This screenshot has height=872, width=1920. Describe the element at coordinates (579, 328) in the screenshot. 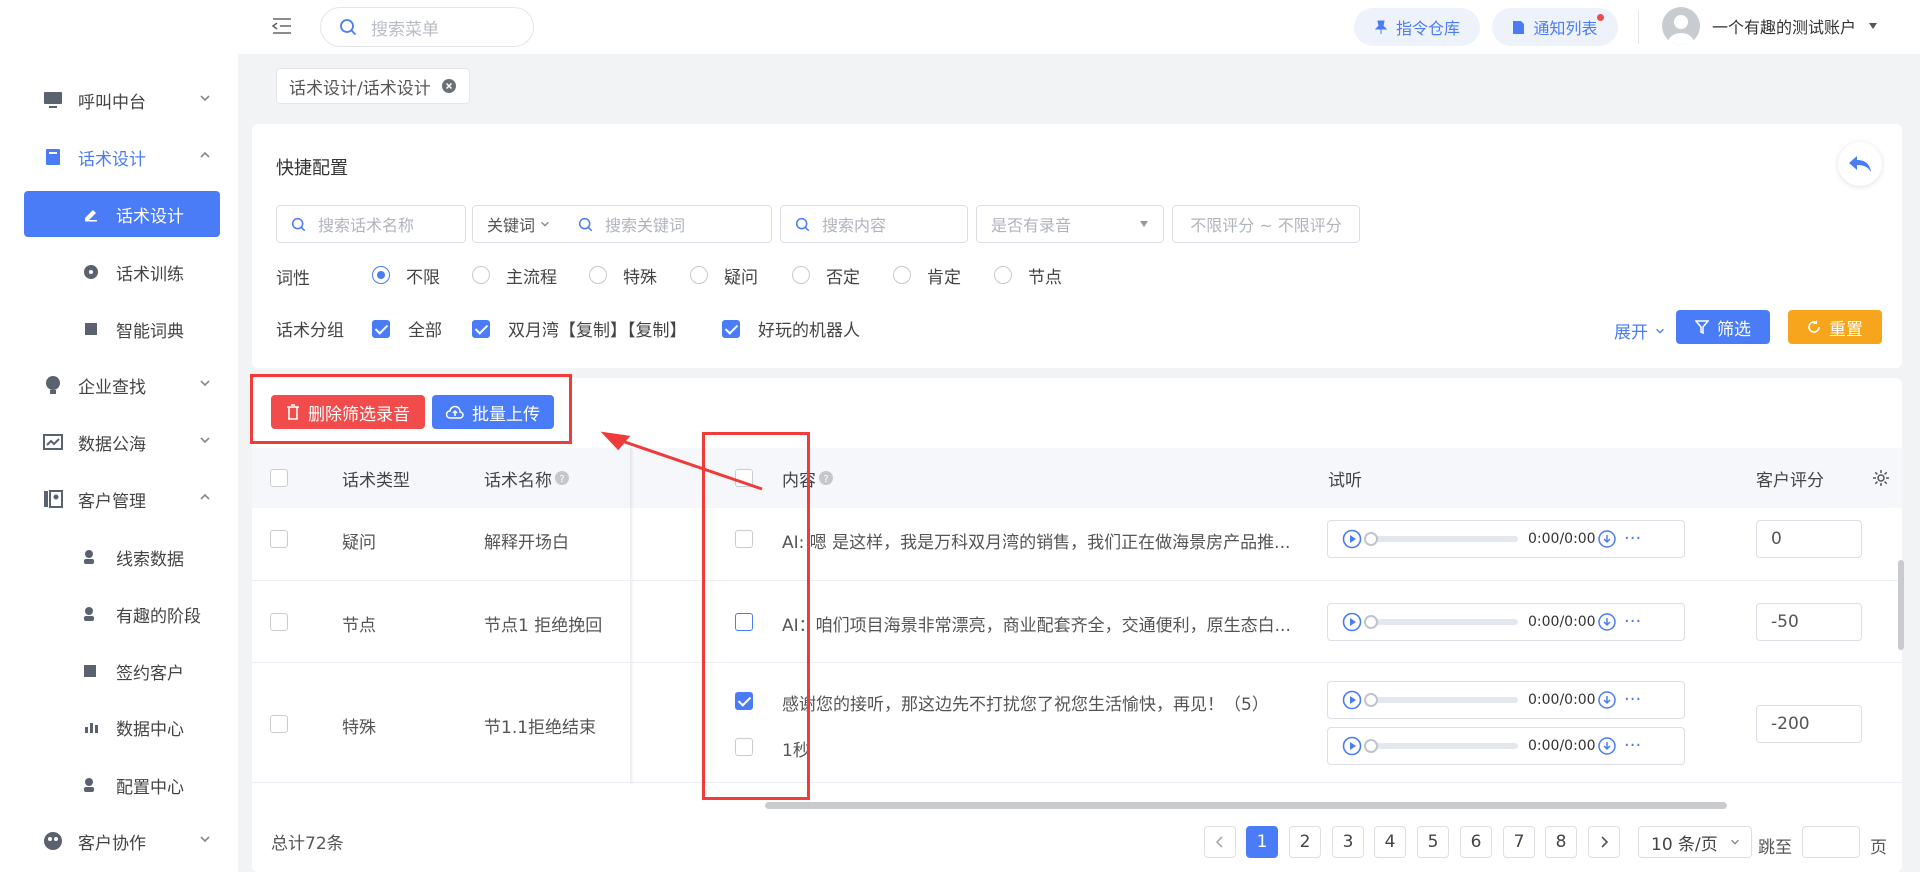

I see `checkbox-group-shuangyuewan: 双月湾【复制】【复制】` at that location.